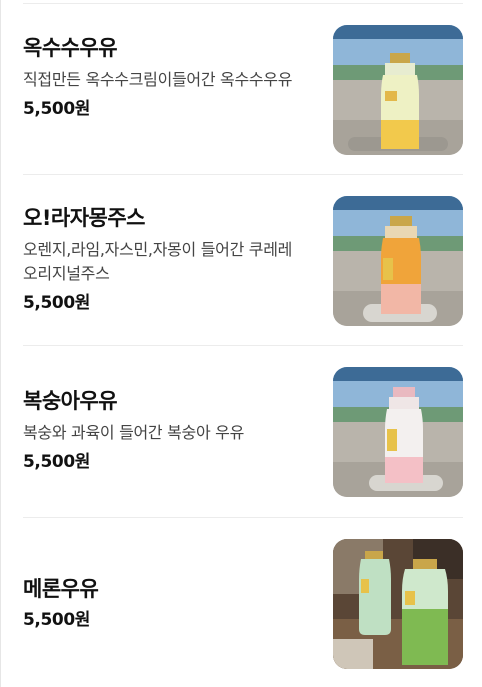  What do you see at coordinates (158, 261) in the screenshot?
I see `menu-item-description: 오렌지,라임,자스민,자몽이 들어간 쿠레레 오리지널주스` at bounding box center [158, 261].